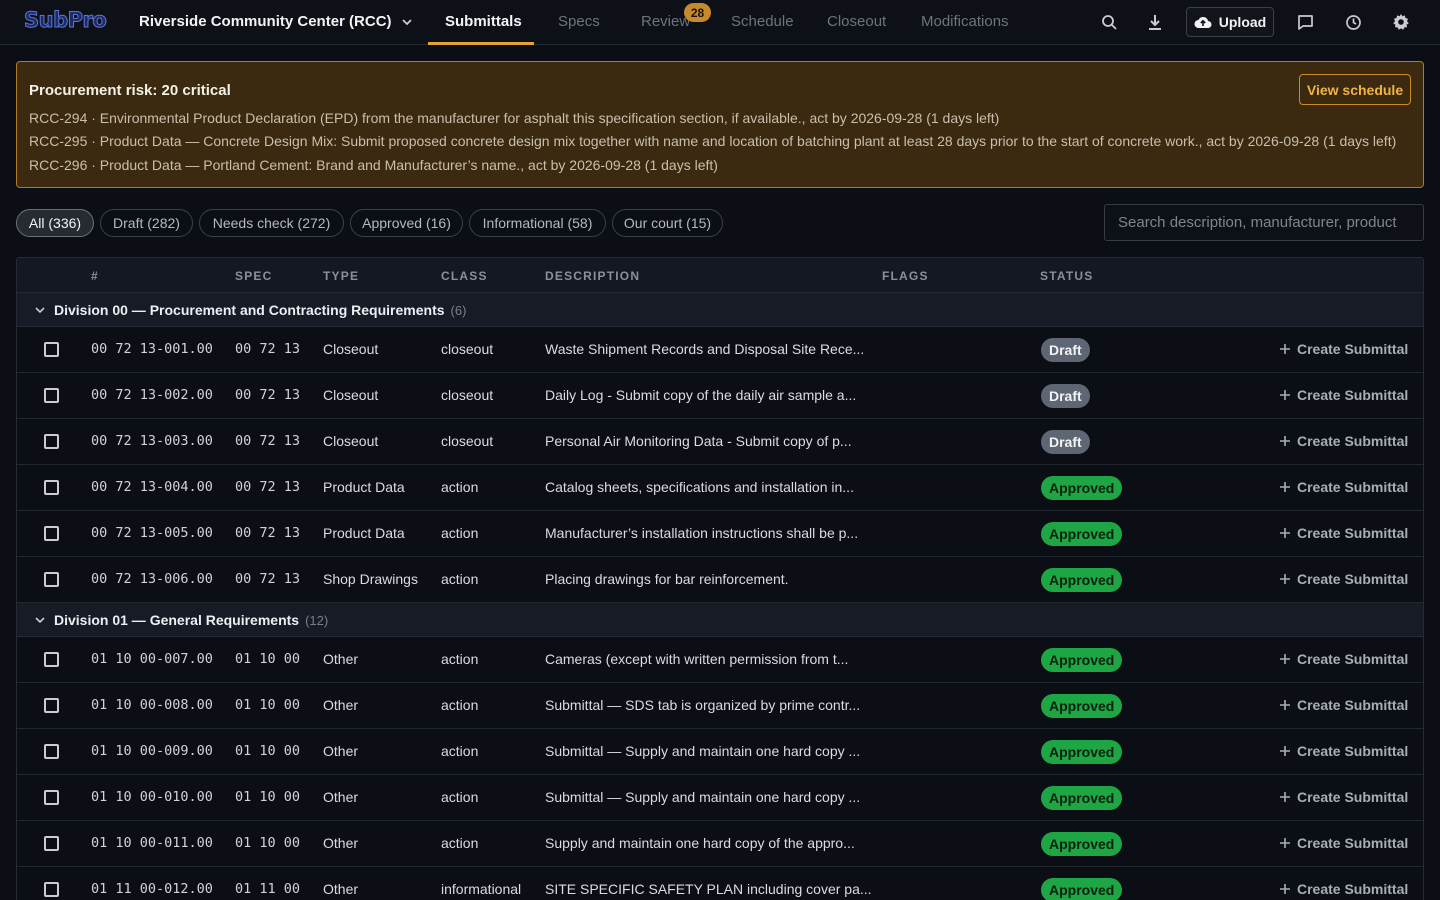 This screenshot has height=900, width=1440. I want to click on column-header-type: TYPE, so click(341, 276).